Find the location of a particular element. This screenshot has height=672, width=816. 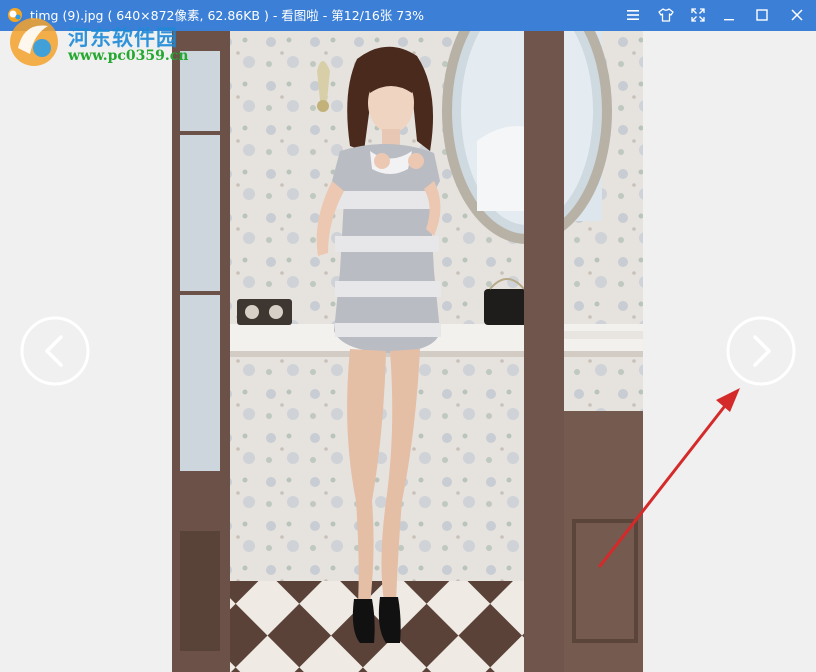

menu-button is located at coordinates (633, 15).